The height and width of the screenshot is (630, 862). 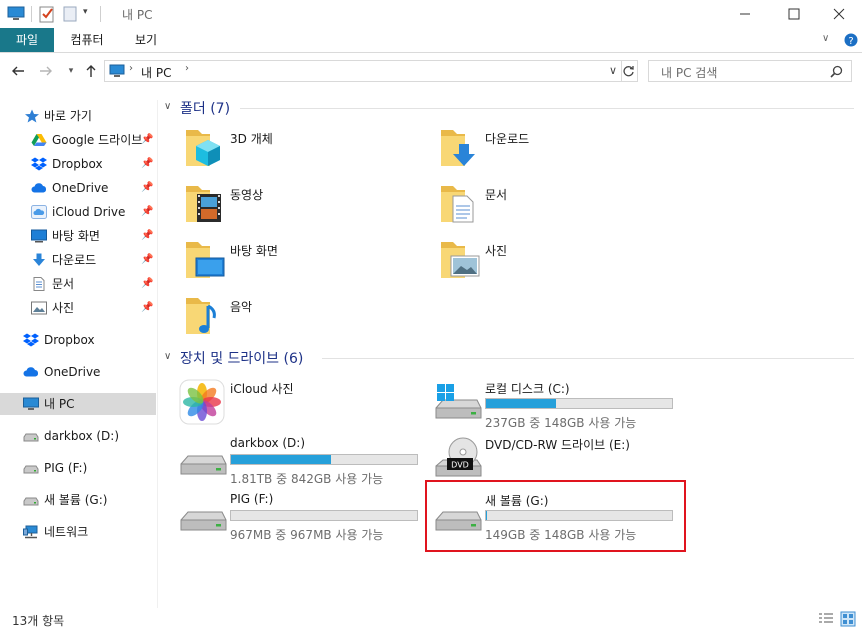 What do you see at coordinates (78, 372) in the screenshot?
I see `sidebar-item-onedrive-root: OneDrive` at bounding box center [78, 372].